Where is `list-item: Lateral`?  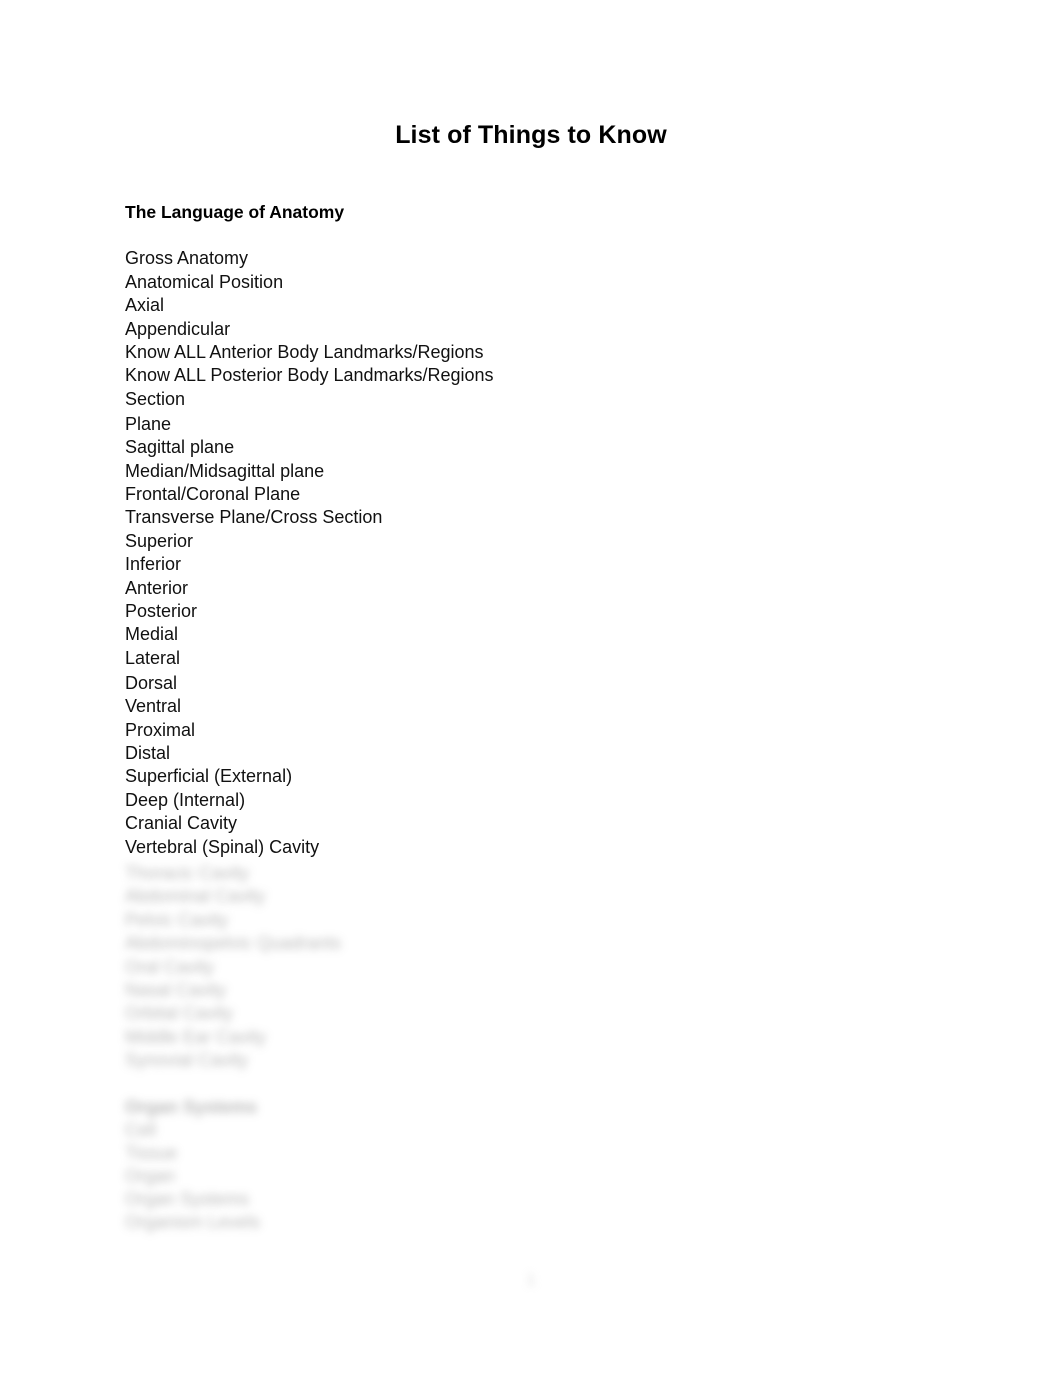
list-item: Lateral is located at coordinates (153, 657).